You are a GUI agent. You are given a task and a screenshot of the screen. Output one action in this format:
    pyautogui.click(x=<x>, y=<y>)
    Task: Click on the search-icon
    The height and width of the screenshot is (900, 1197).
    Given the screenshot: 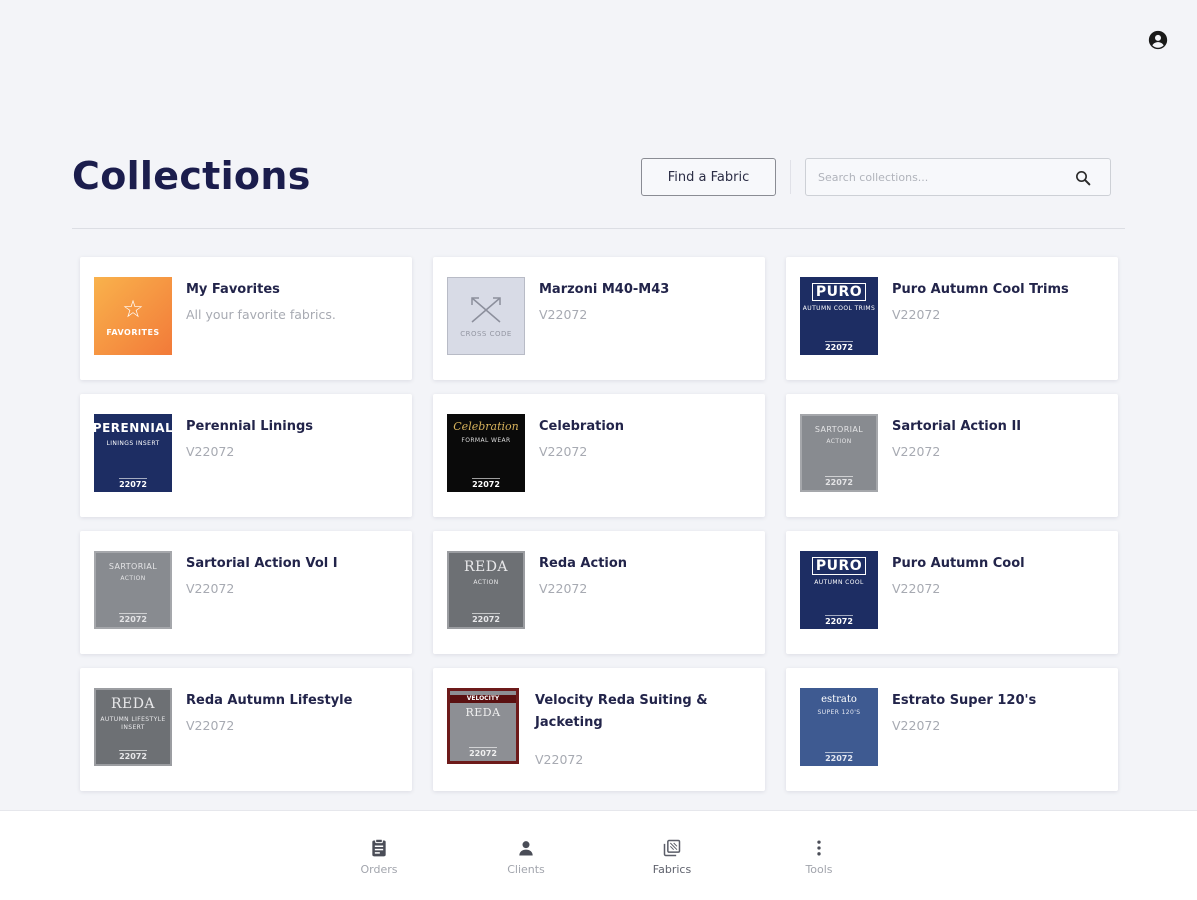 What is the action you would take?
    pyautogui.click(x=1083, y=178)
    